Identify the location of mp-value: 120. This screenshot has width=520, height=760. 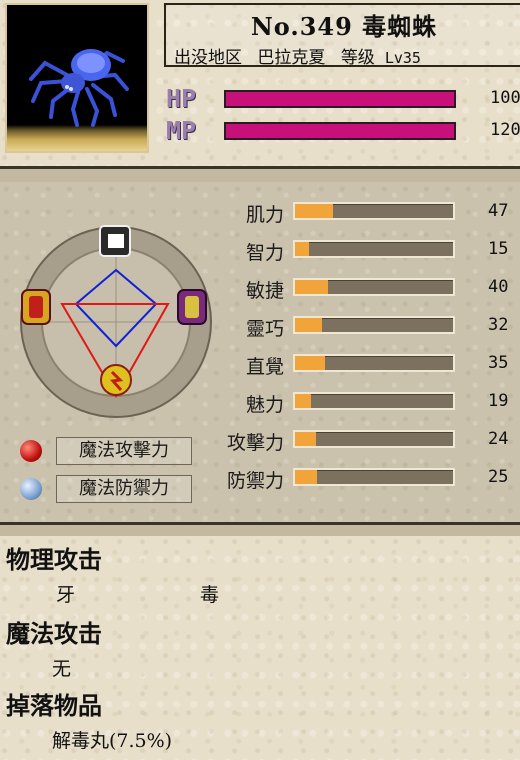
(505, 130).